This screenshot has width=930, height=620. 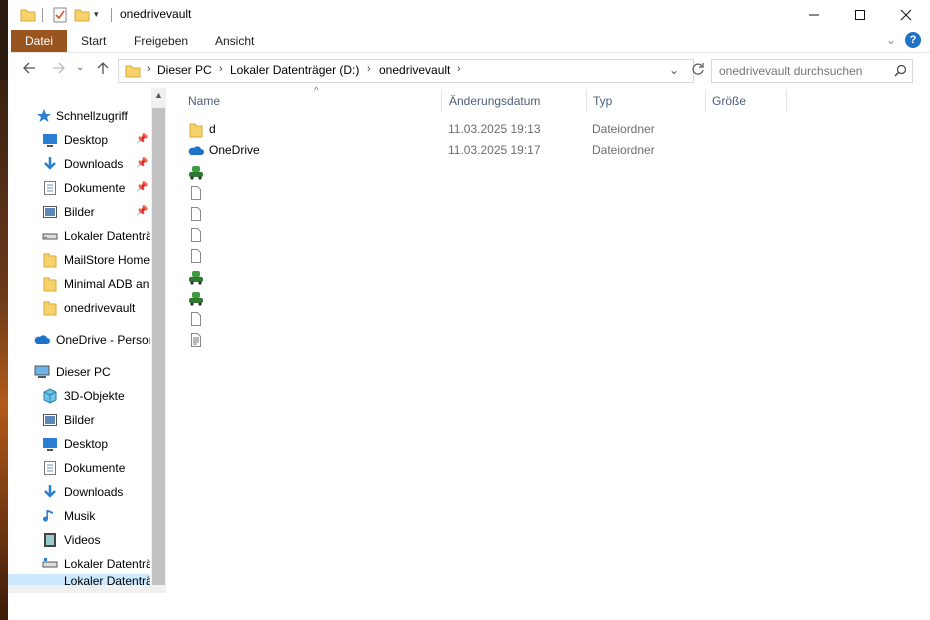 What do you see at coordinates (158, 346) in the screenshot?
I see `sidebar-scroll-thumb` at bounding box center [158, 346].